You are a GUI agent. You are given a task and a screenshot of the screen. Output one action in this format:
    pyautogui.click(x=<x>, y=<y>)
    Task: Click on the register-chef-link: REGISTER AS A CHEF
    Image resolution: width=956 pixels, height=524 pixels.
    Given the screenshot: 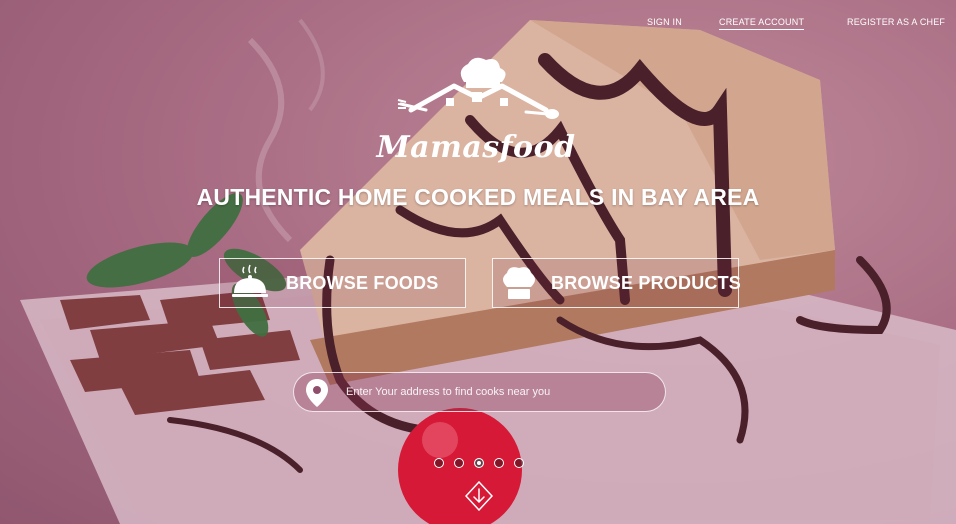 What is the action you would take?
    pyautogui.click(x=896, y=22)
    